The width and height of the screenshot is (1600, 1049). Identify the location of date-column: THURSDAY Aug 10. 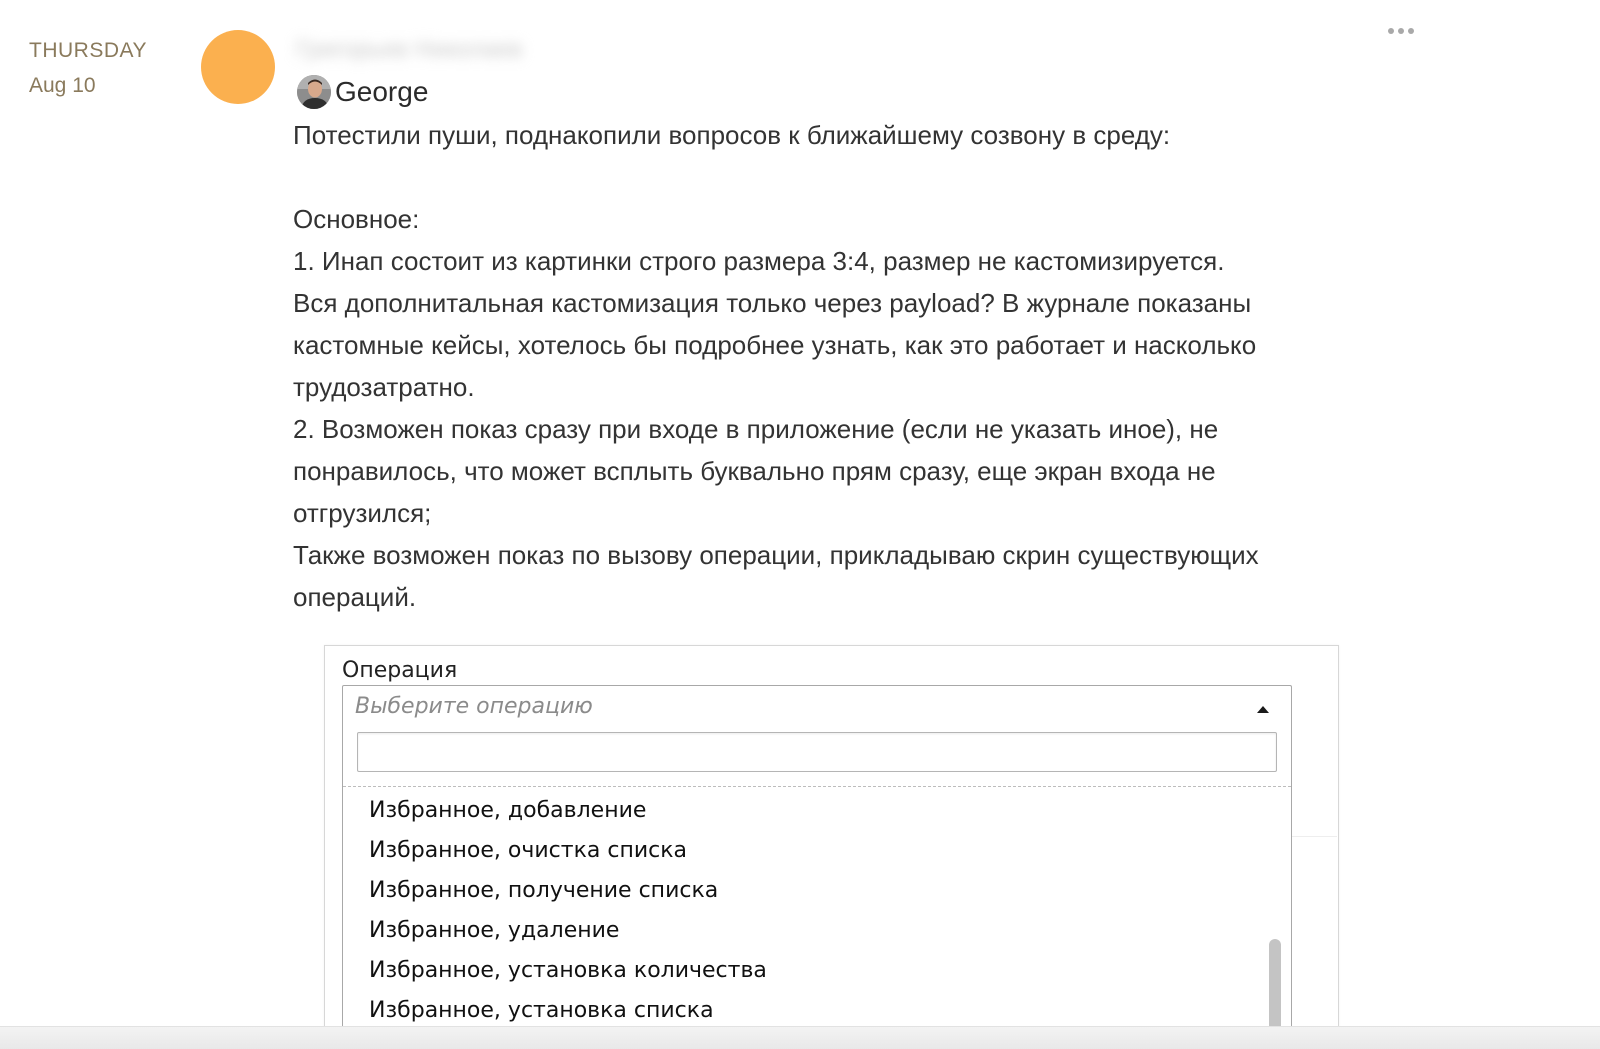
(109, 68).